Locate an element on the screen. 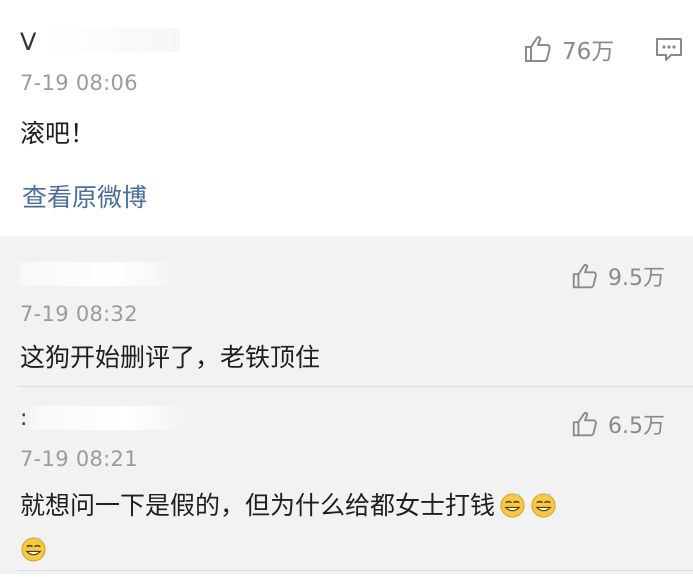 The width and height of the screenshot is (693, 577). like-button: 76万 is located at coordinates (568, 49).